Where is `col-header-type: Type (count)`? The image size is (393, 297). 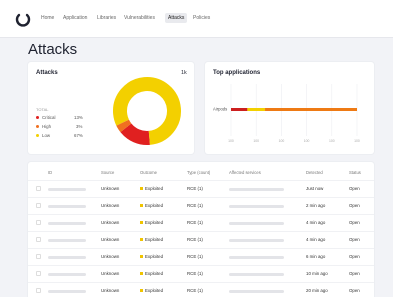
col-header-type: Type (count) is located at coordinates (198, 172).